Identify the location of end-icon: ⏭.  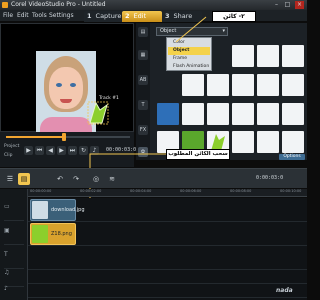
(72, 150).